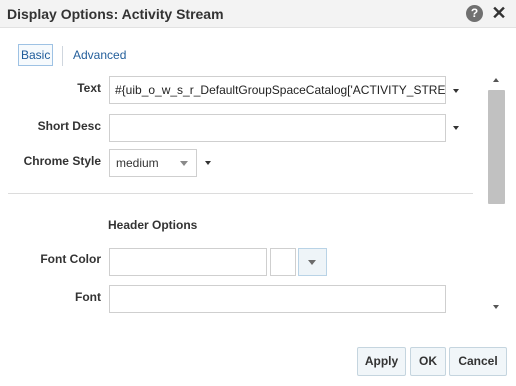 The height and width of the screenshot is (386, 516). I want to click on short-desc-label: Short Desc, so click(69, 126).